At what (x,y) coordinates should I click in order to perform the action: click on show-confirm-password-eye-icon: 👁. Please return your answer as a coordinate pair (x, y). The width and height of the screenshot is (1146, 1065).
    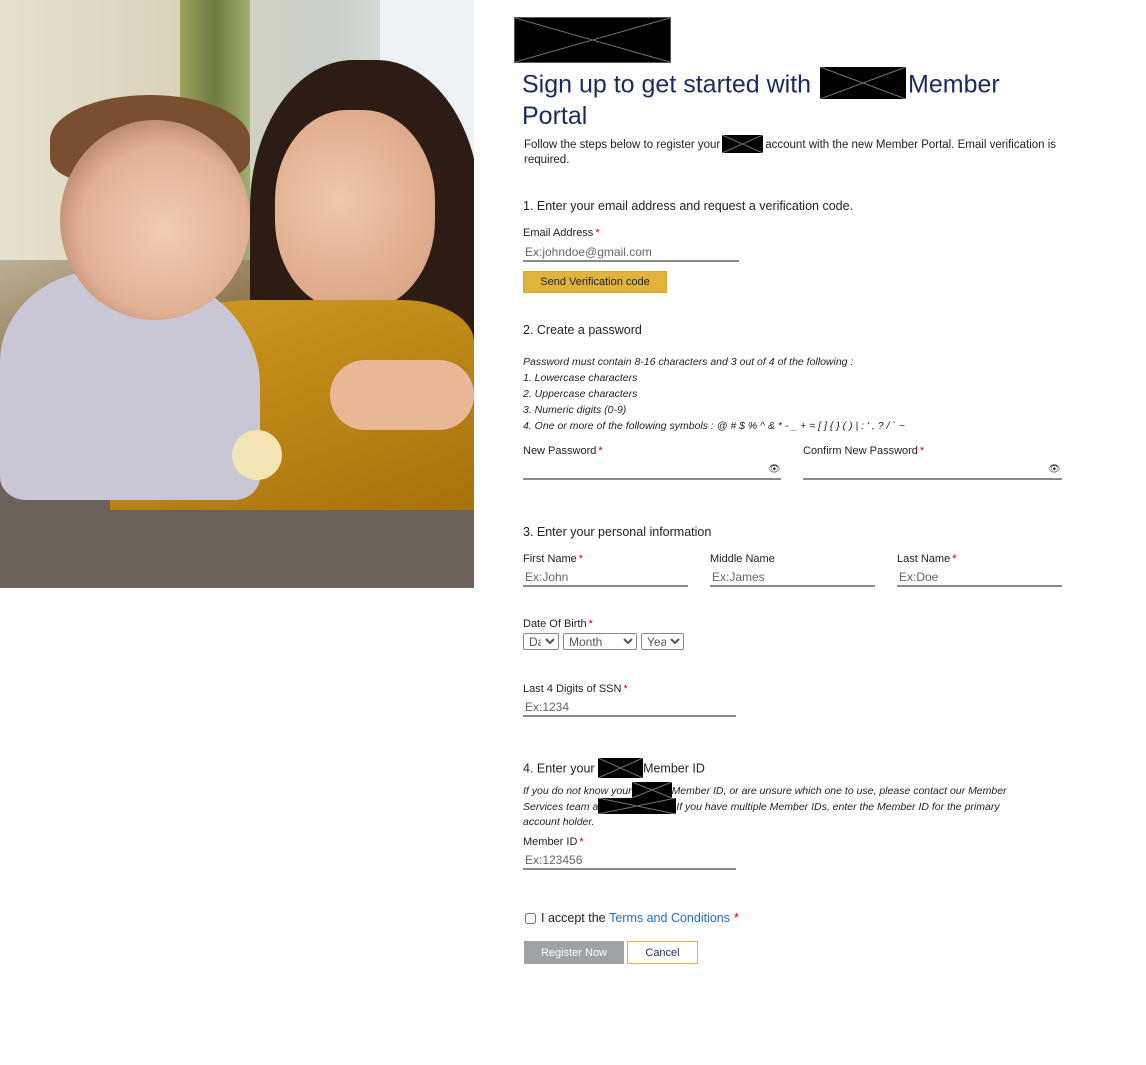
    Looking at the image, I should click on (1054, 469).